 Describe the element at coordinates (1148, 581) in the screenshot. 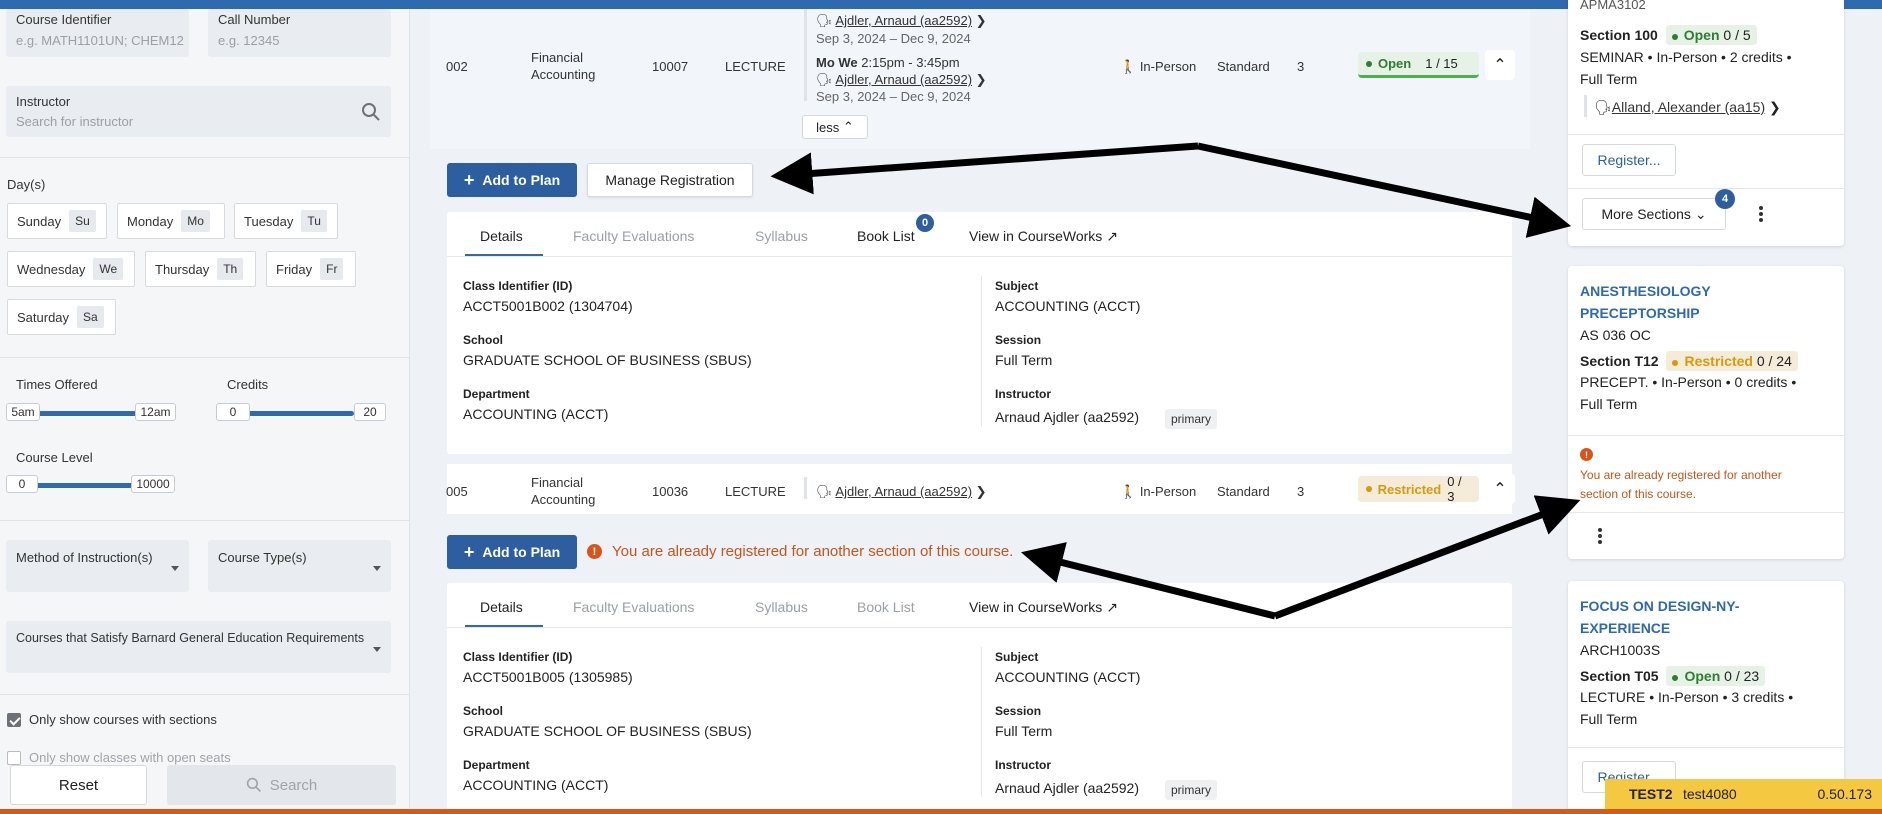

I see `arrow-to-inline-warning` at that location.